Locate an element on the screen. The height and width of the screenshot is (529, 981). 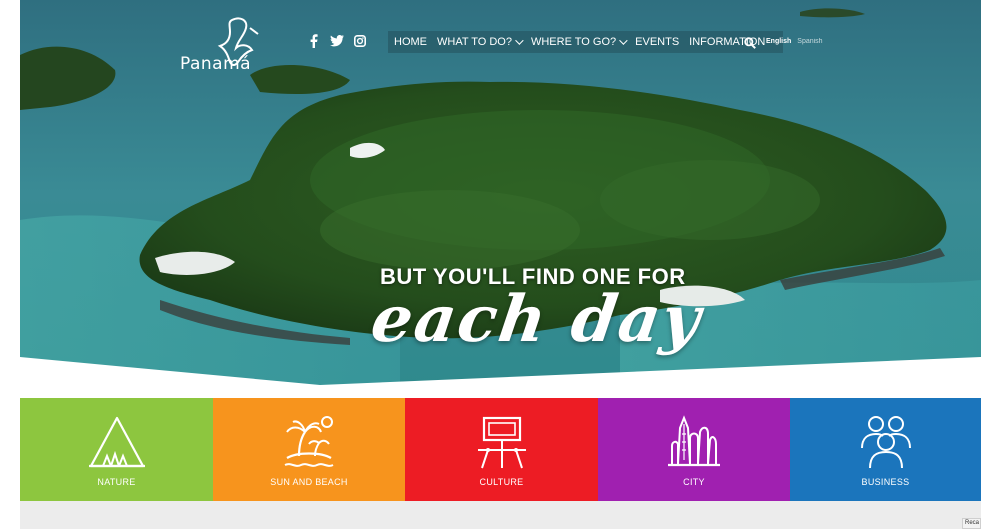
nav-home: HOME is located at coordinates (410, 42).